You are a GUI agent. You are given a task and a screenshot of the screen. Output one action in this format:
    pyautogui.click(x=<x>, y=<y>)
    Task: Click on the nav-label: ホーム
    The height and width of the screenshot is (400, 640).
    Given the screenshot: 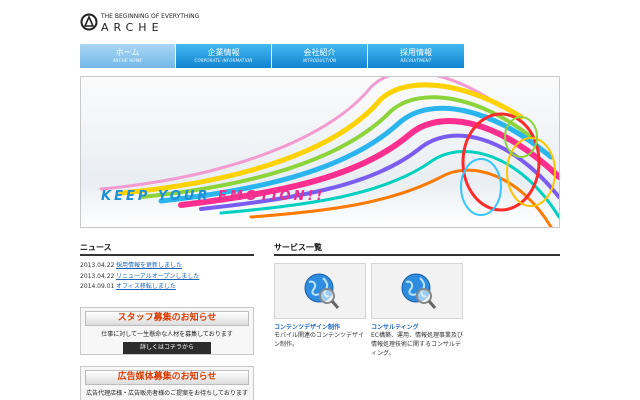 What is the action you would take?
    pyautogui.click(x=127, y=52)
    